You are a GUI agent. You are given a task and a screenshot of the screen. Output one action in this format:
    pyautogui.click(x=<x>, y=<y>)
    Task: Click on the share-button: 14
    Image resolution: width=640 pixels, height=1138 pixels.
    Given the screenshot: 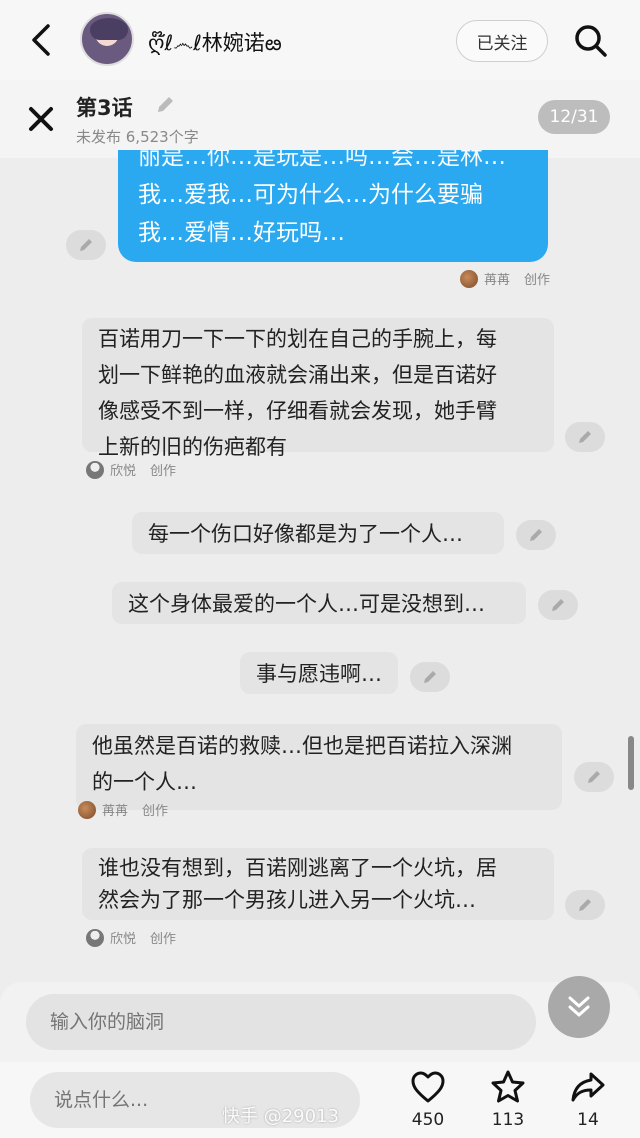 What is the action you would take?
    pyautogui.click(x=588, y=1099)
    